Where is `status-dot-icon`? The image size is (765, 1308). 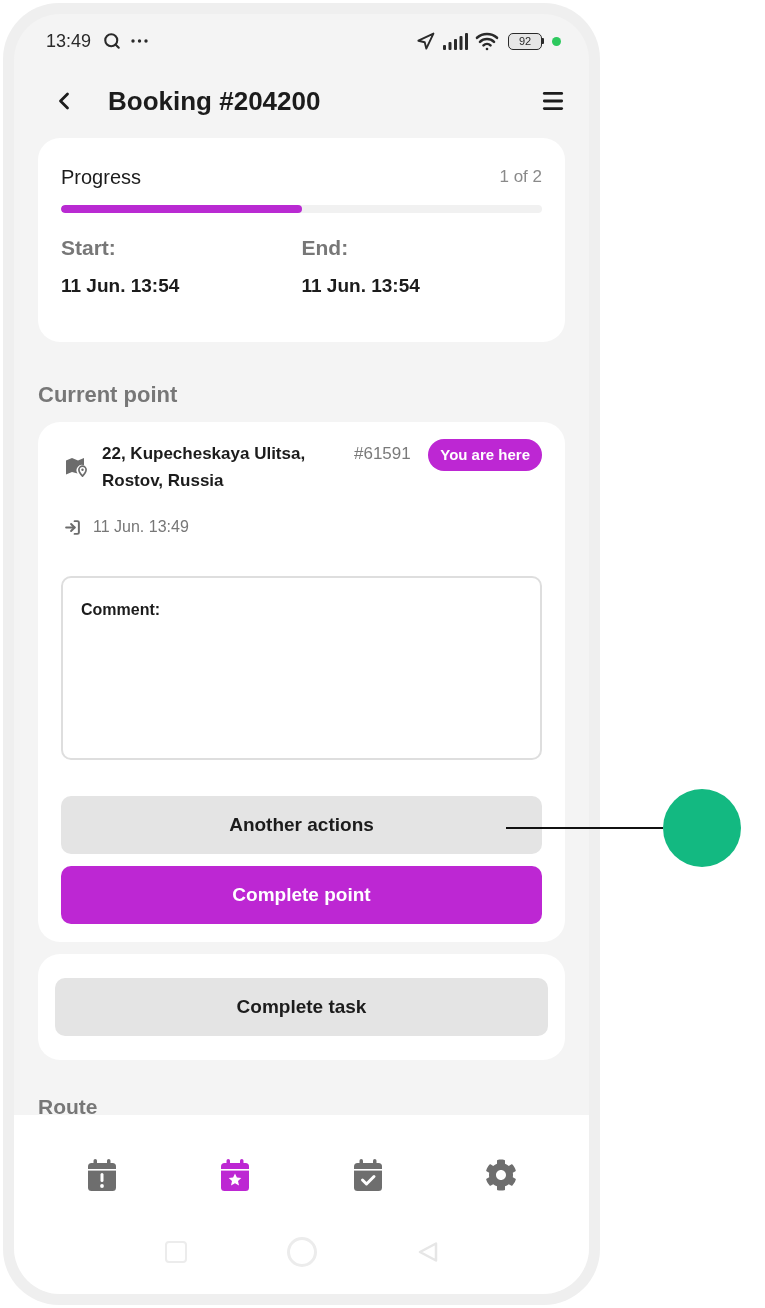
status-dot-icon is located at coordinates (556, 41).